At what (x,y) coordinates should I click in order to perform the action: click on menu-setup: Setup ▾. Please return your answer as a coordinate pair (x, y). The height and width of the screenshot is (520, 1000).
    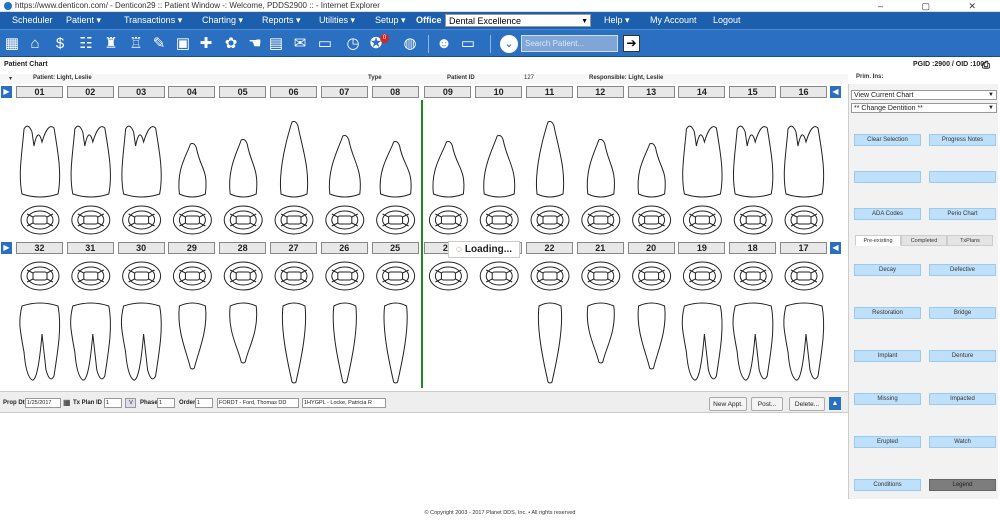
    Looking at the image, I should click on (390, 20).